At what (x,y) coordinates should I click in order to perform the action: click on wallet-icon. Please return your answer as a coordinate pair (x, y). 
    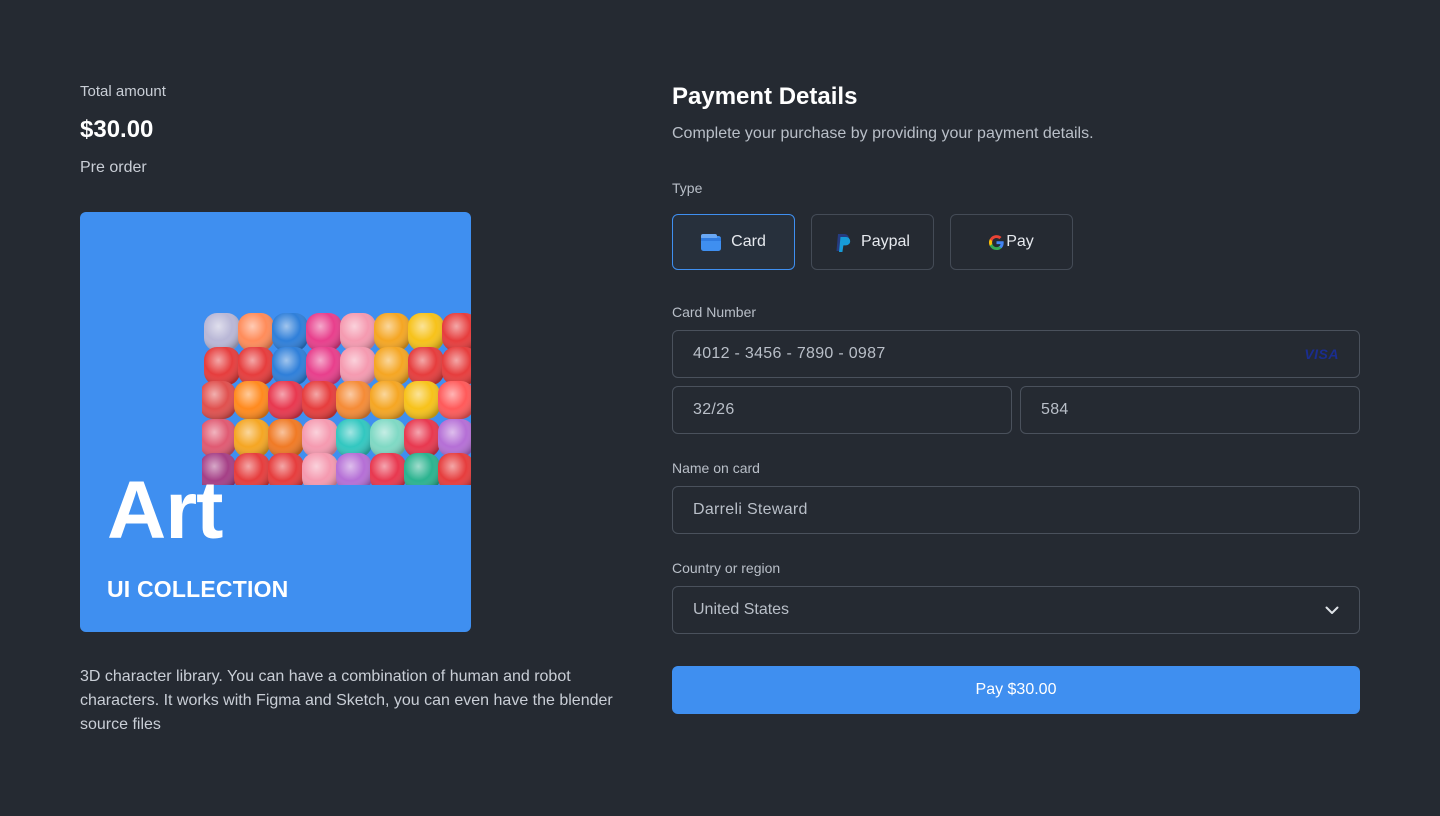
    Looking at the image, I should click on (711, 242).